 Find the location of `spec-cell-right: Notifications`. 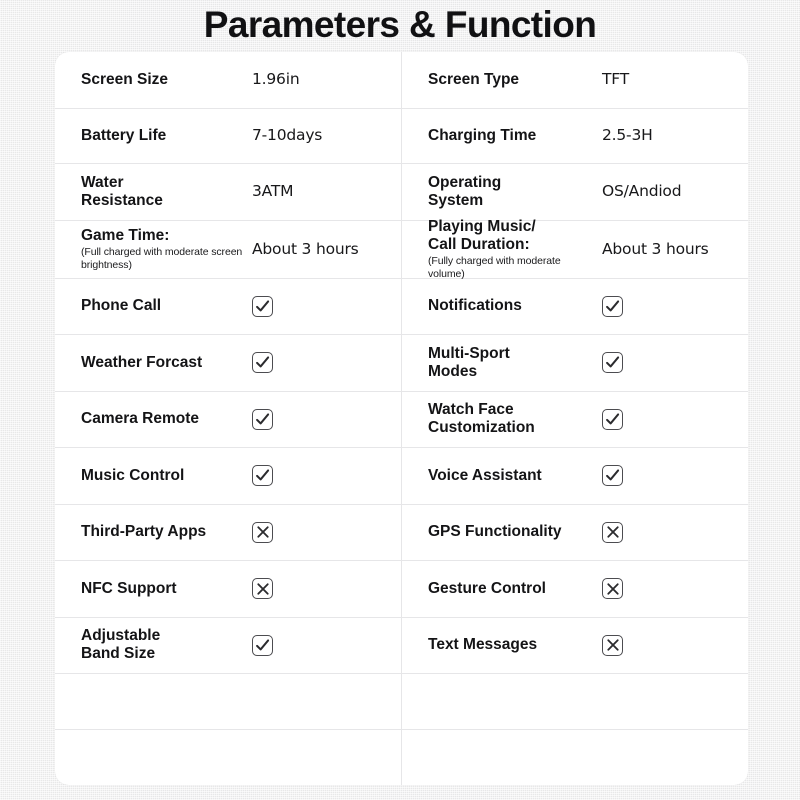

spec-cell-right: Notifications is located at coordinates (574, 306).